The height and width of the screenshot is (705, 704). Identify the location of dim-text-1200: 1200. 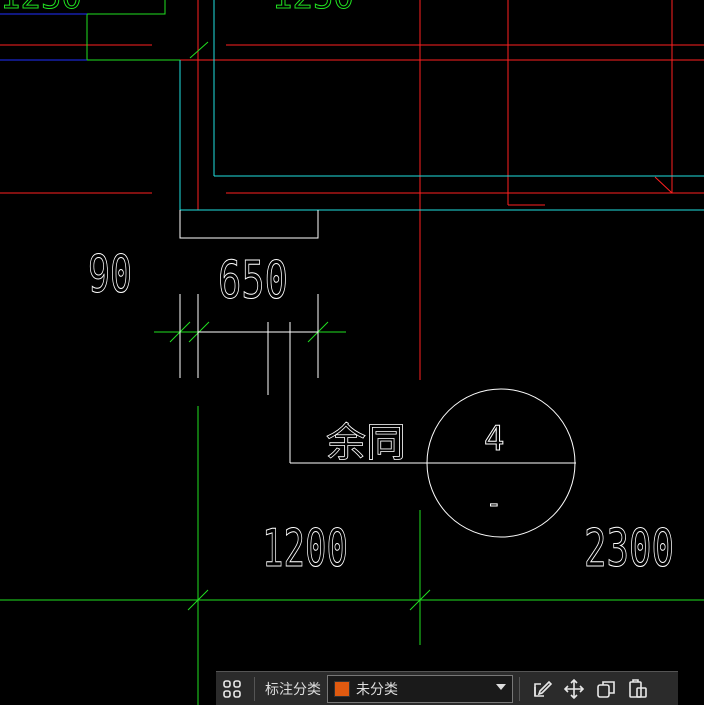
(305, 549).